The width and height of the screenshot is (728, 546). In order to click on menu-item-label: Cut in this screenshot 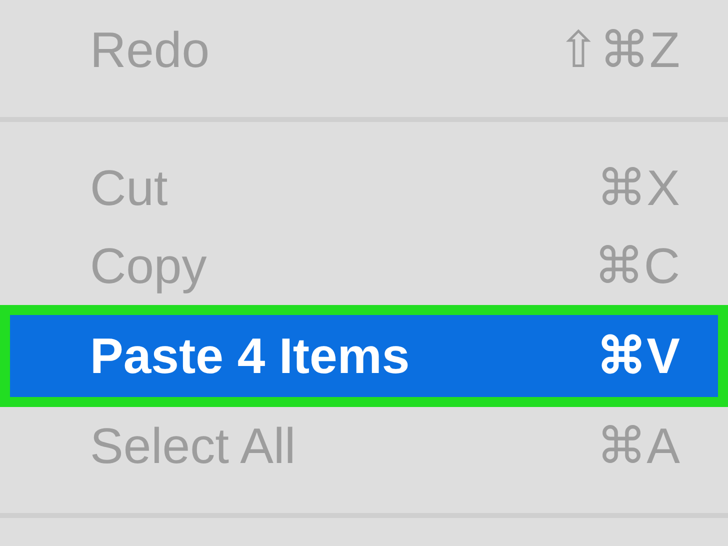, I will do `click(129, 188)`.